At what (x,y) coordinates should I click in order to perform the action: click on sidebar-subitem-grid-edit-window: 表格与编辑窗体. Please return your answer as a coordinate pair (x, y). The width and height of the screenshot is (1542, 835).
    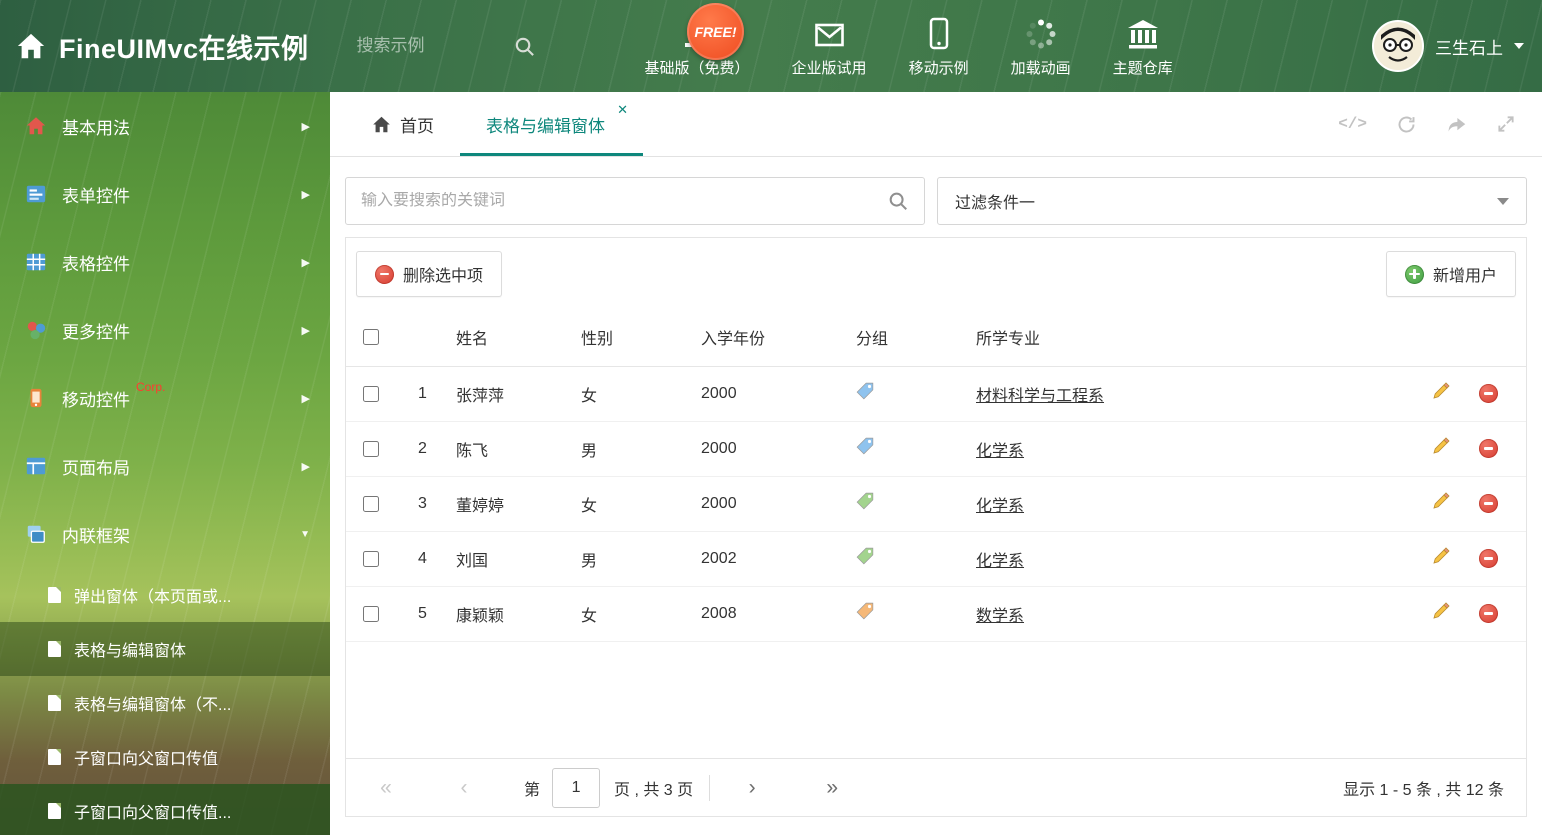
    Looking at the image, I should click on (165, 649).